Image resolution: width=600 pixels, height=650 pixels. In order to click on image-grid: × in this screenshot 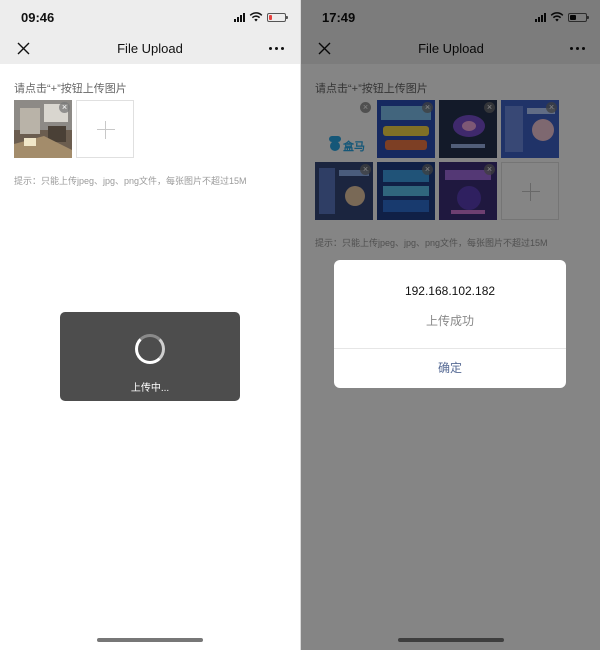, I will do `click(136, 129)`.